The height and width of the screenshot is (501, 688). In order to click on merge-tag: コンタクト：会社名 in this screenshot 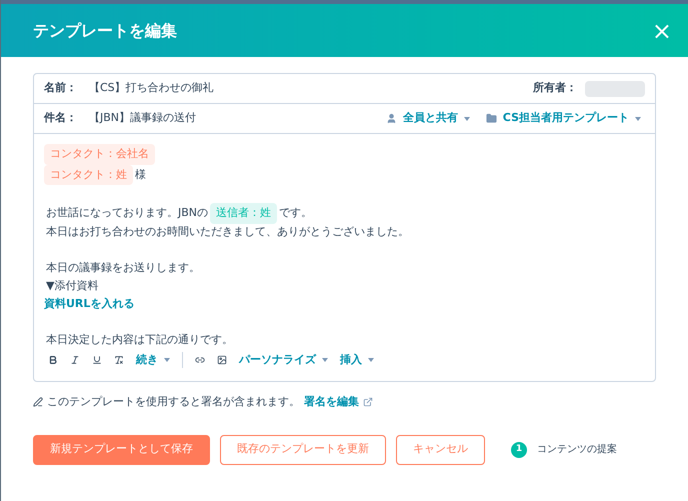, I will do `click(99, 154)`.